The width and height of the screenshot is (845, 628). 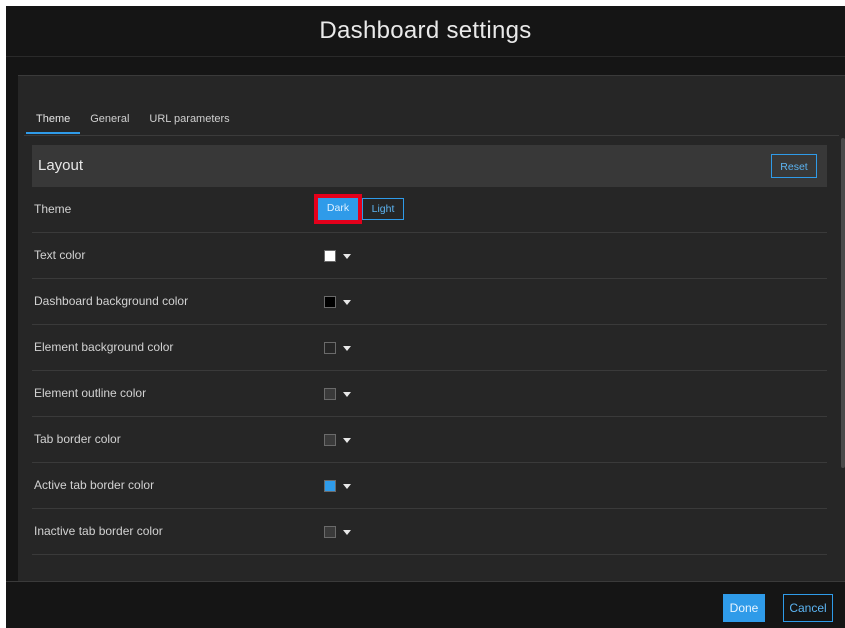 What do you see at coordinates (337, 302) in the screenshot?
I see `dashboard-background-color-picker` at bounding box center [337, 302].